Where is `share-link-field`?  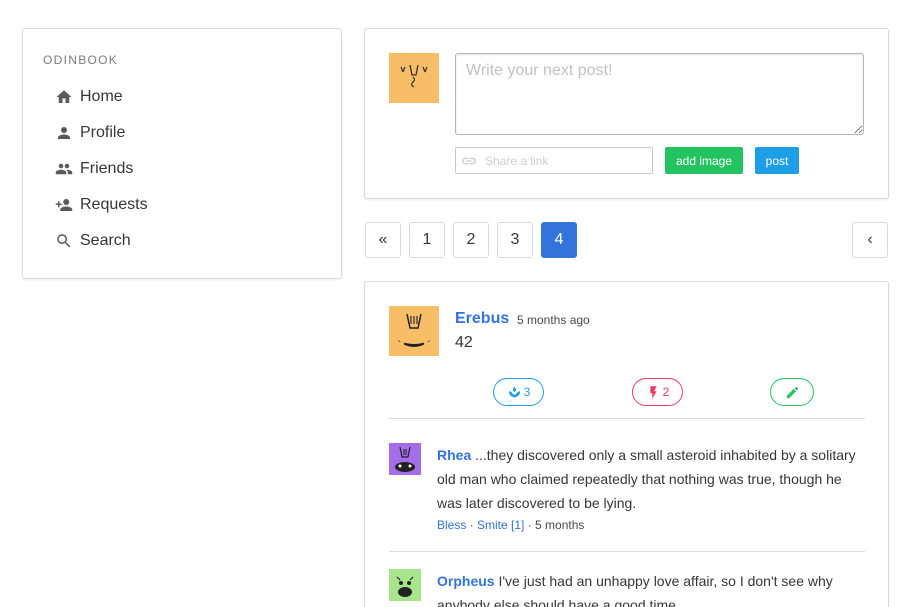
share-link-field is located at coordinates (554, 160).